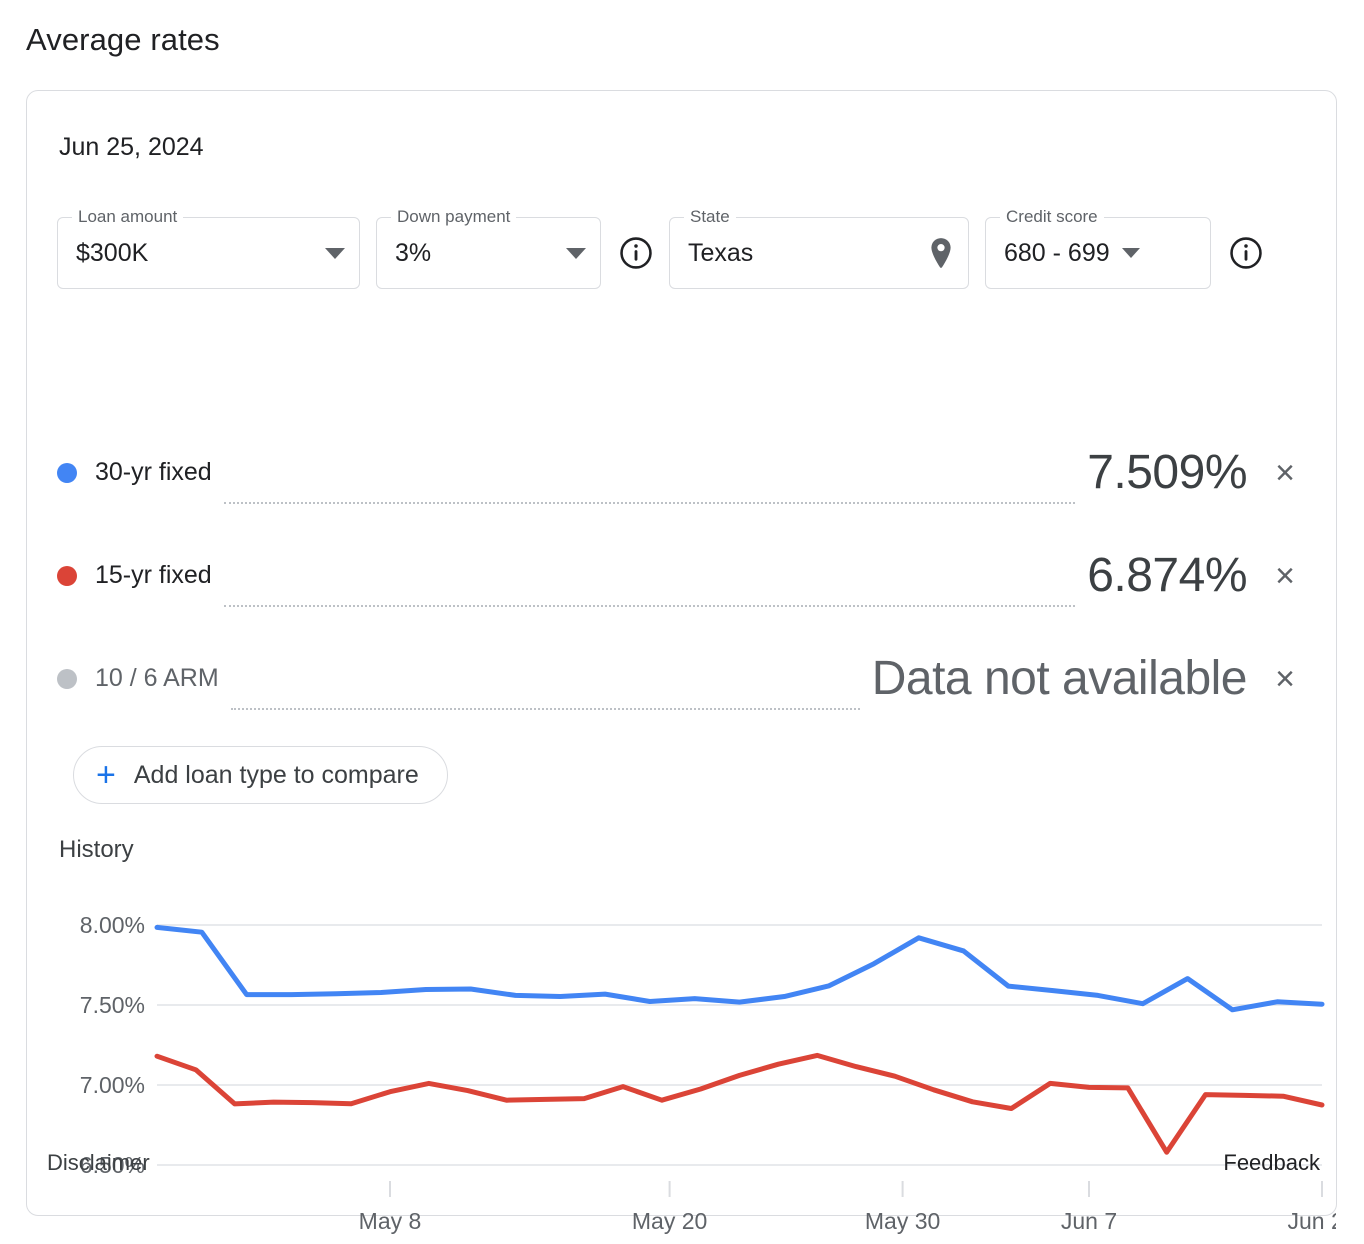 The image size is (1364, 1244). I want to click on down-payment-info-icon, so click(636, 253).